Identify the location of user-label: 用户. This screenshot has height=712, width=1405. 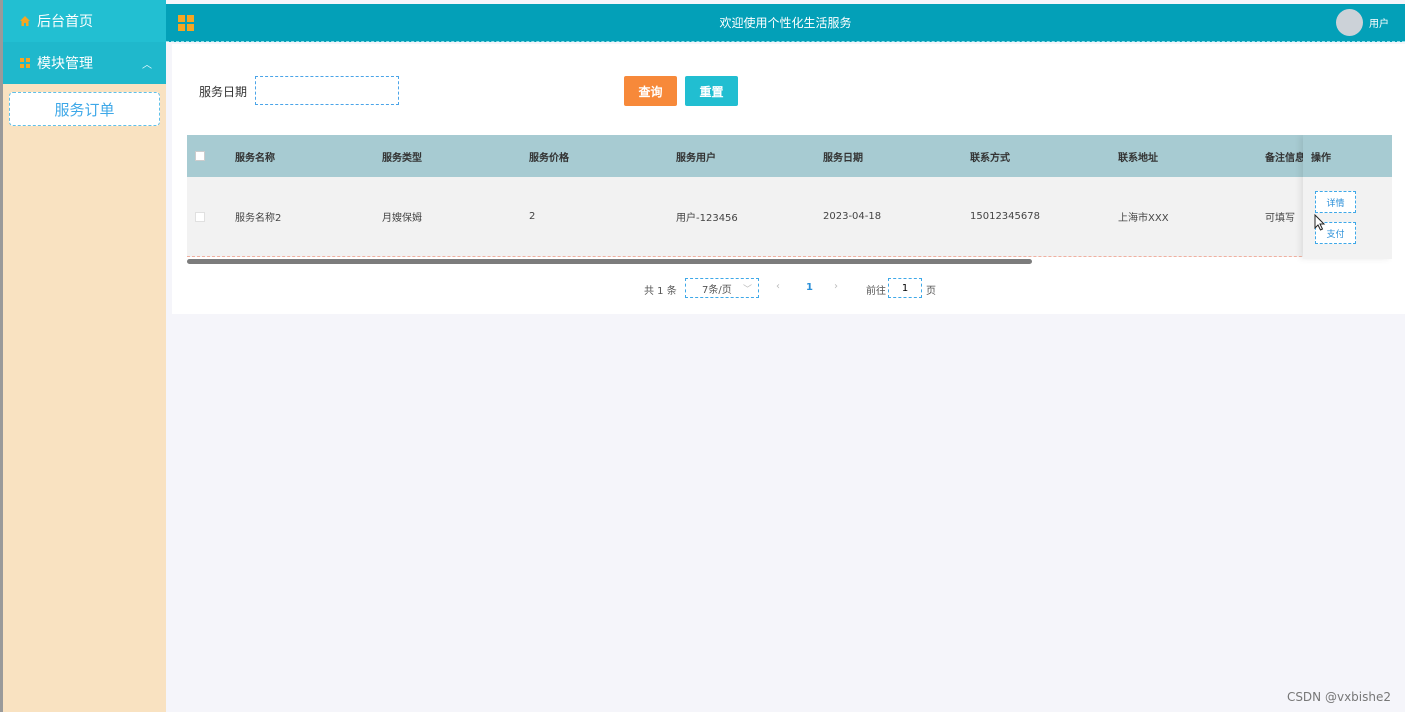
(1379, 24).